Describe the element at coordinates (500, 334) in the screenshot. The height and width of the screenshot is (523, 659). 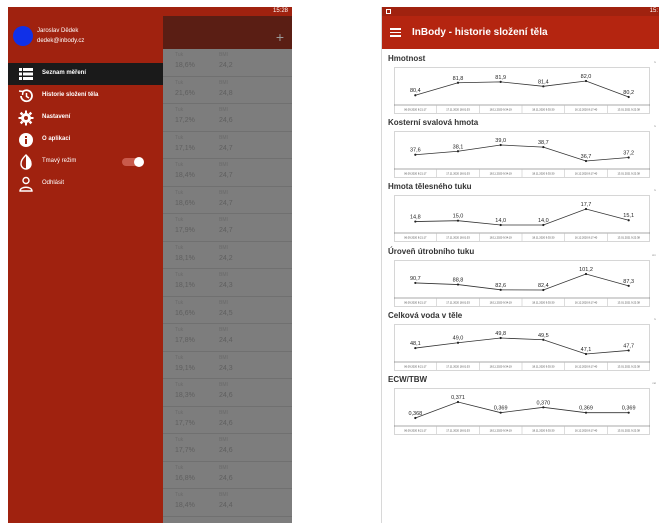
I see `data-label: 49,8` at that location.